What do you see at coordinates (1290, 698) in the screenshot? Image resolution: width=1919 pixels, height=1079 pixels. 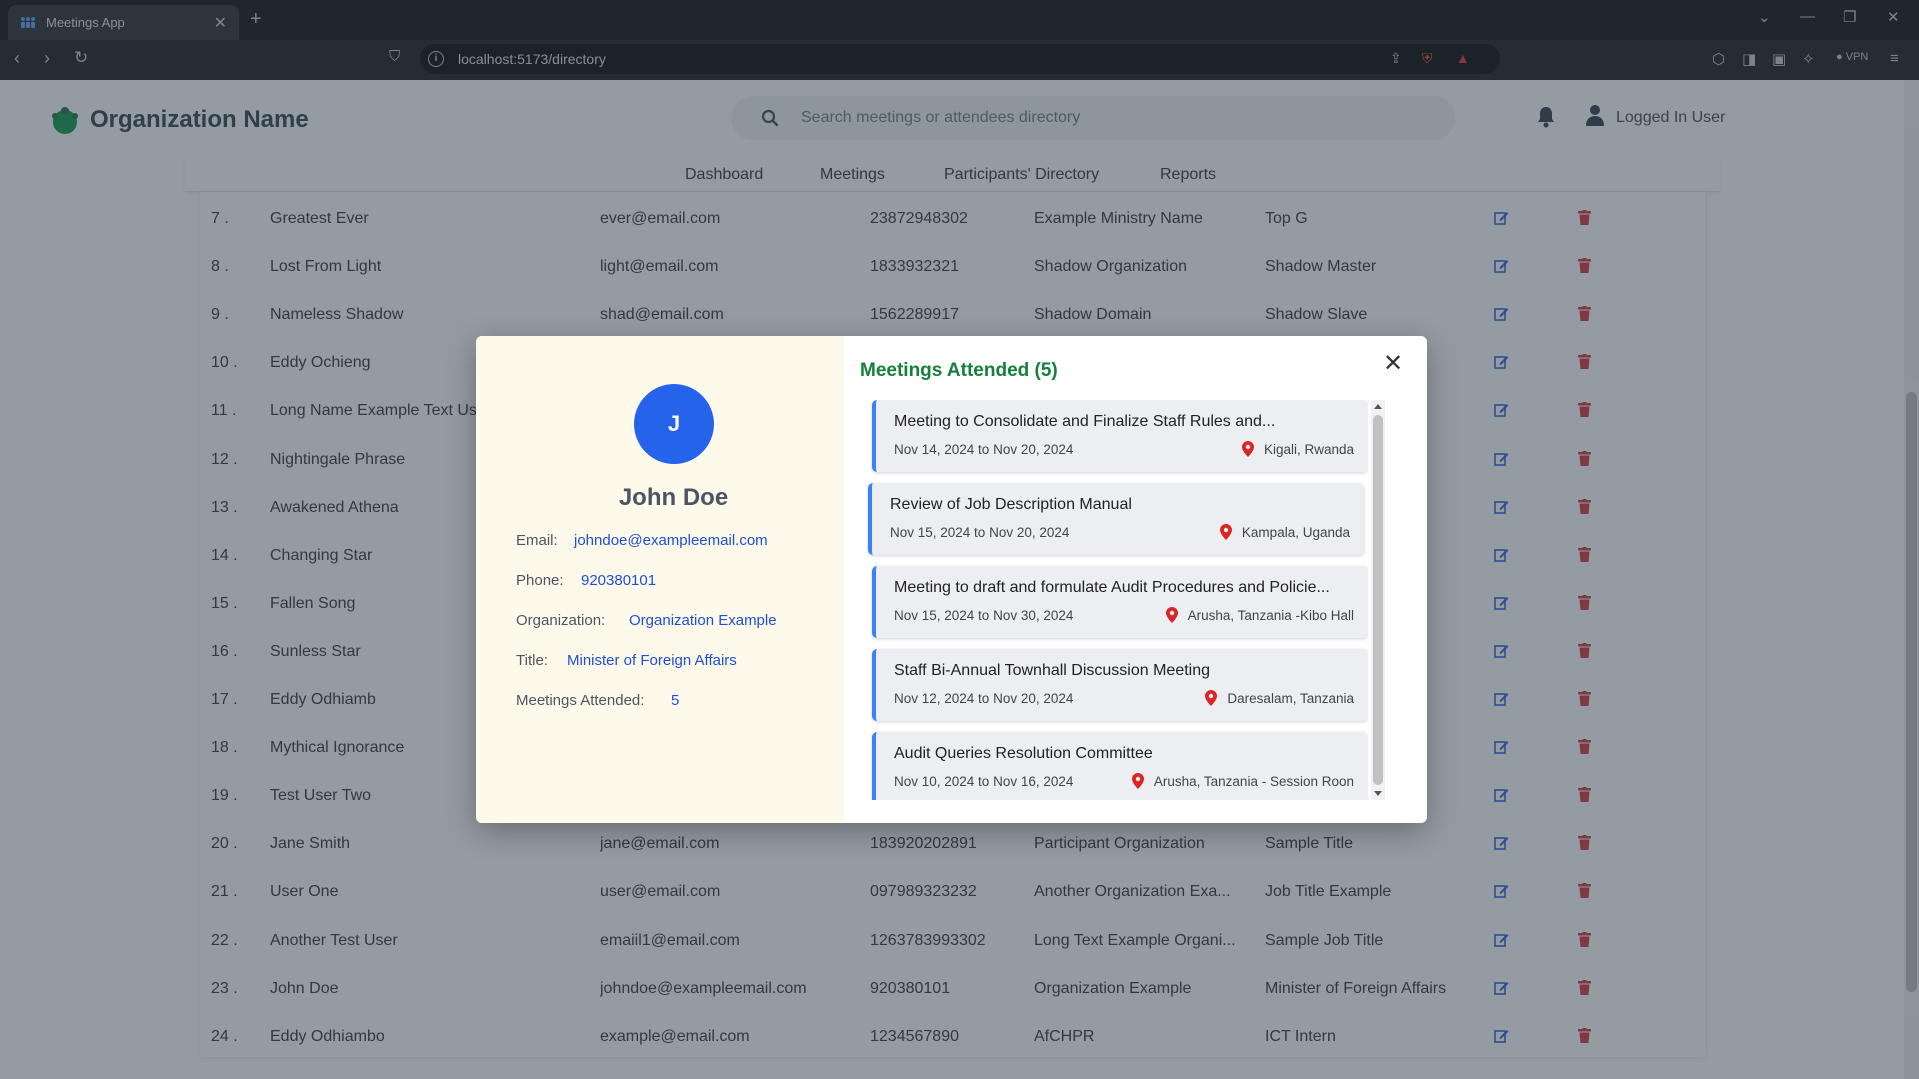 I see `meeting-location-text: Daresalam, Tanzania` at bounding box center [1290, 698].